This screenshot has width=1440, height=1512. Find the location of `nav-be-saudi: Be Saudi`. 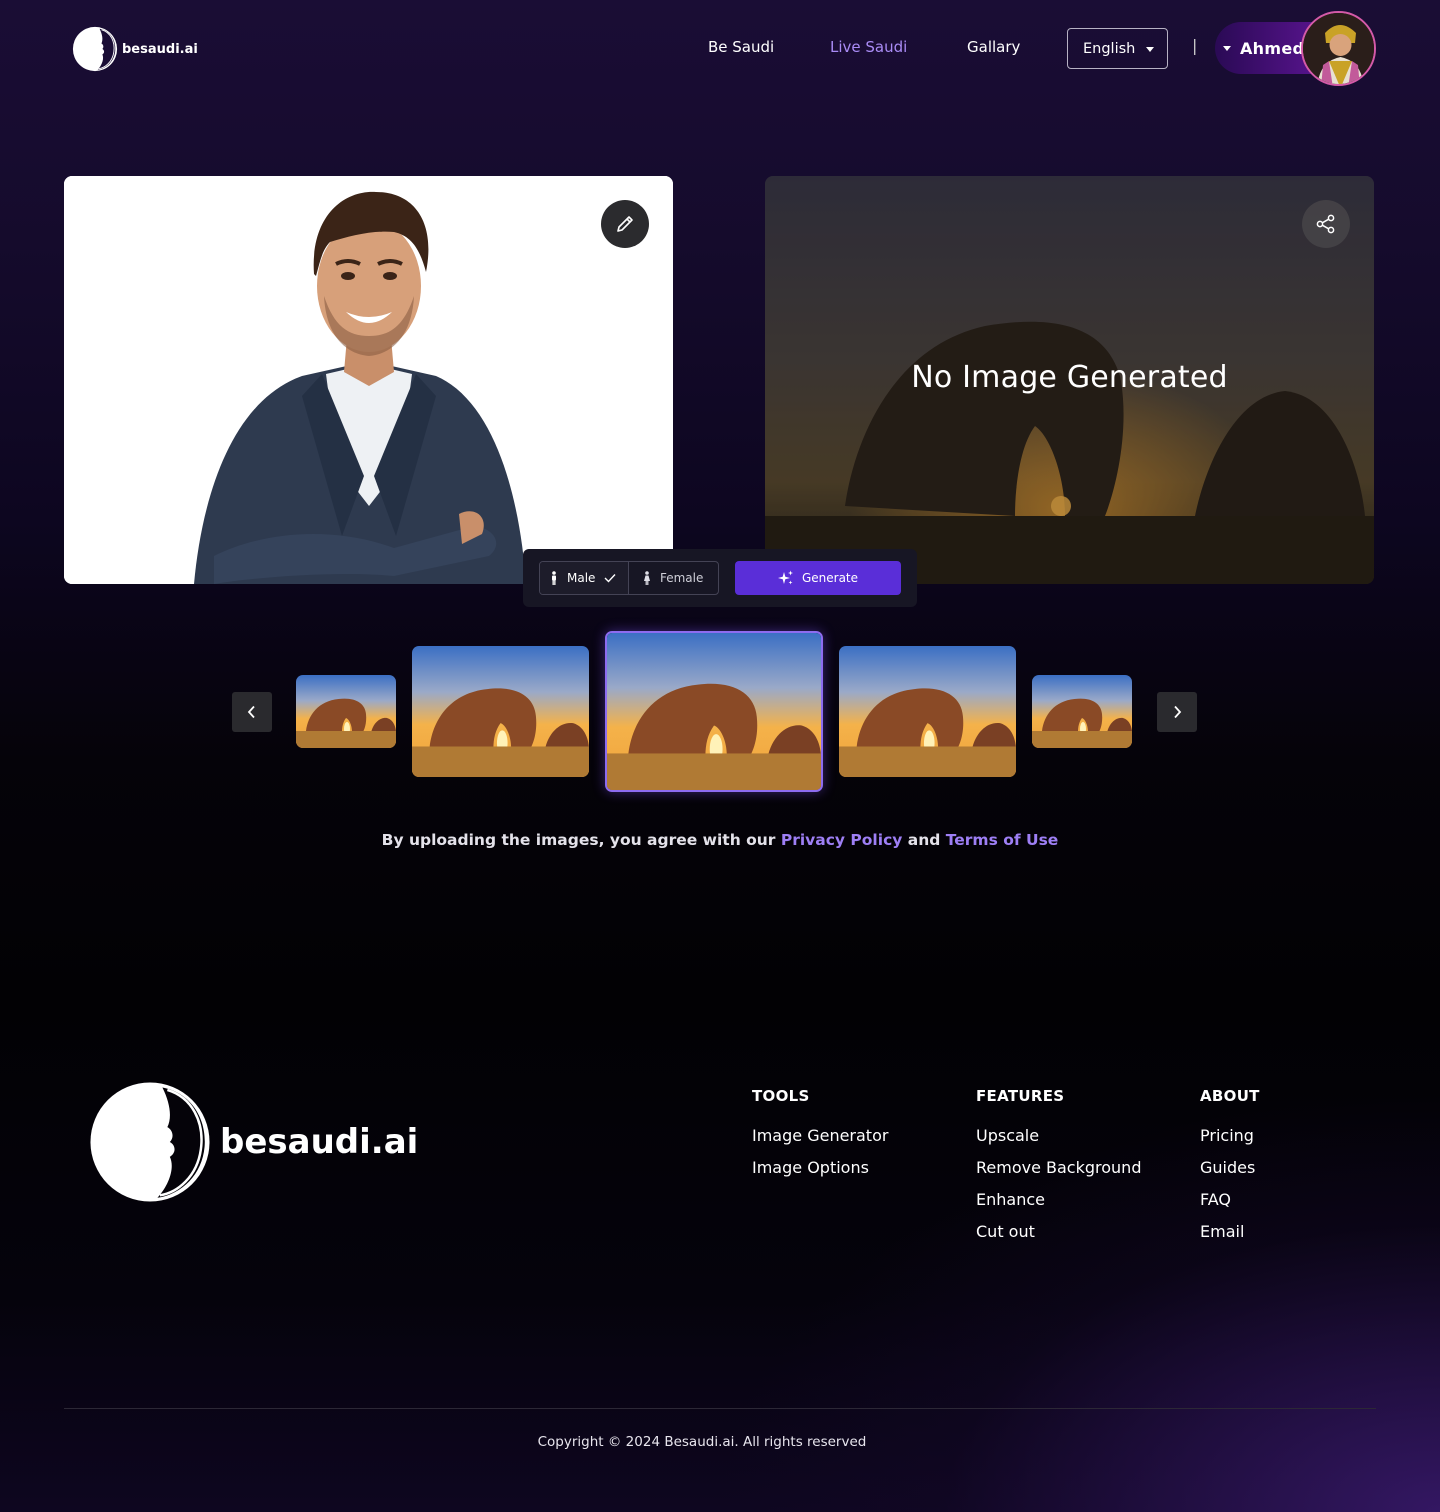

nav-be-saudi: Be Saudi is located at coordinates (741, 47).